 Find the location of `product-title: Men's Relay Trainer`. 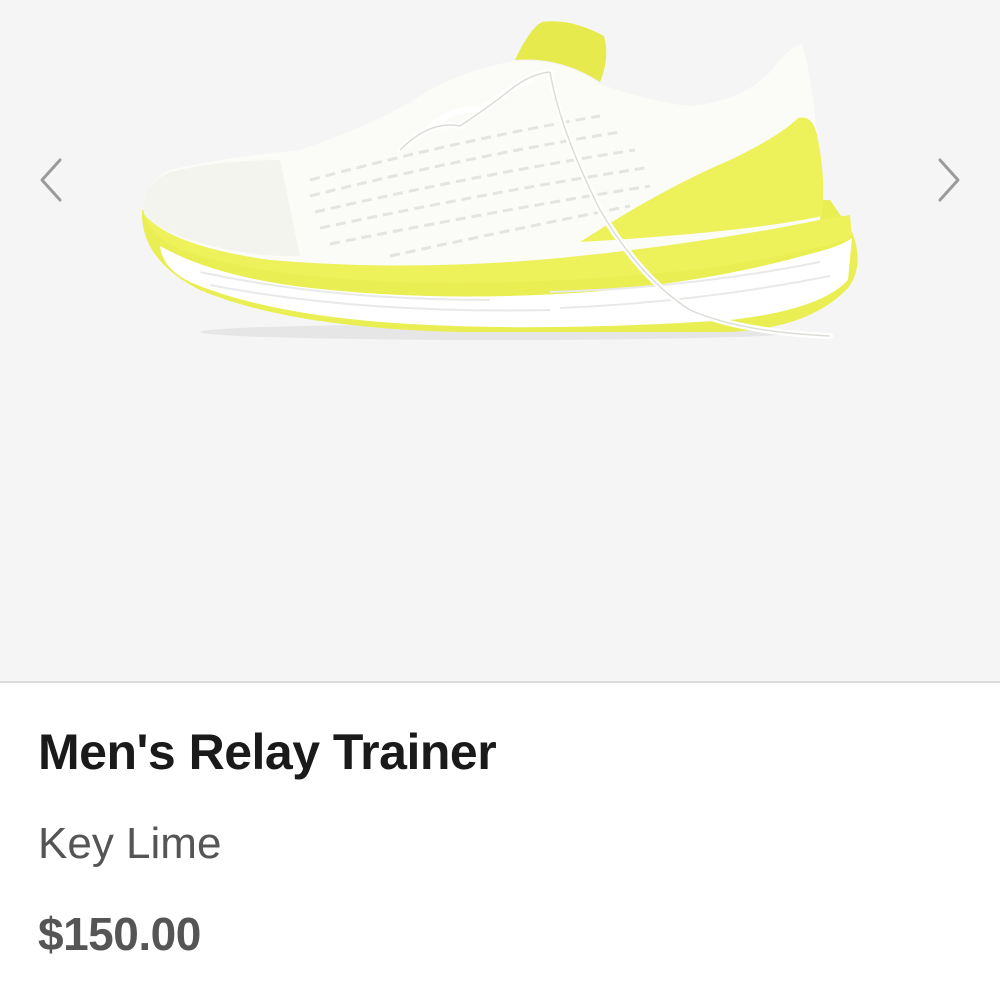

product-title: Men's Relay Trainer is located at coordinates (267, 752).